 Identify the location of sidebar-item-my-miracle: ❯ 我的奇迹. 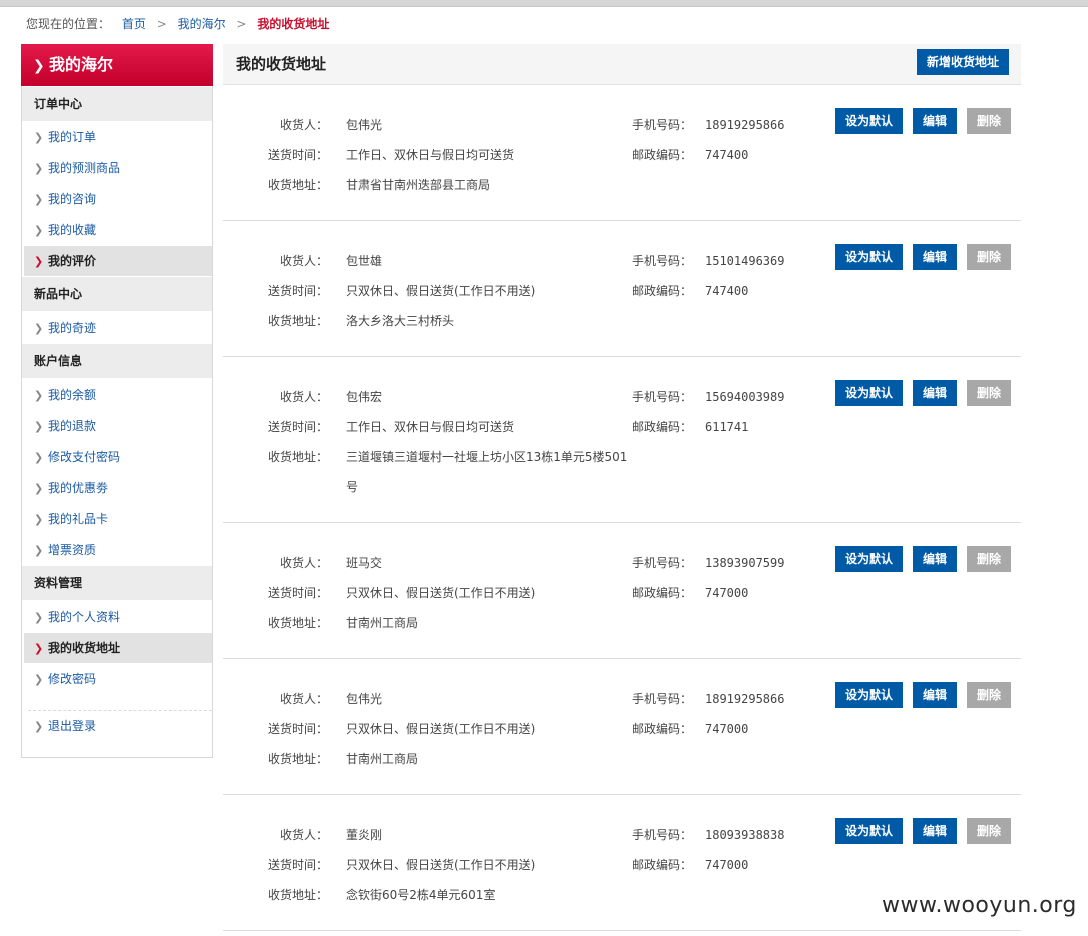
(118, 328).